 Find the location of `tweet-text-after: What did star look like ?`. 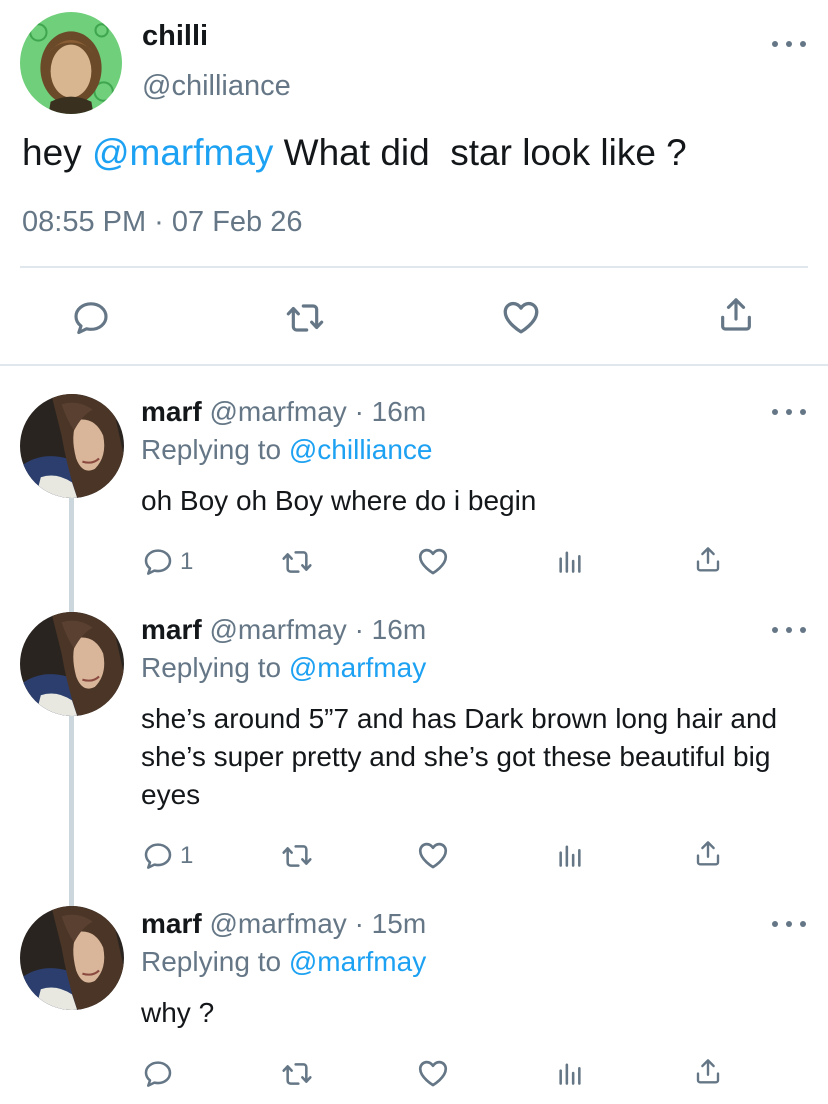

tweet-text-after: What did star look like ? is located at coordinates (480, 152).